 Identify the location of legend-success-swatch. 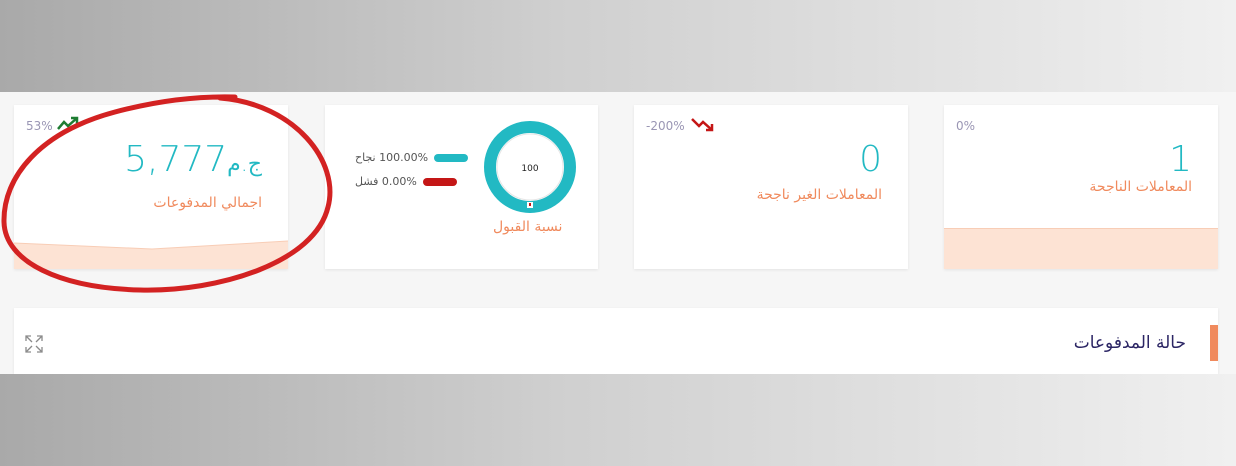
(451, 157).